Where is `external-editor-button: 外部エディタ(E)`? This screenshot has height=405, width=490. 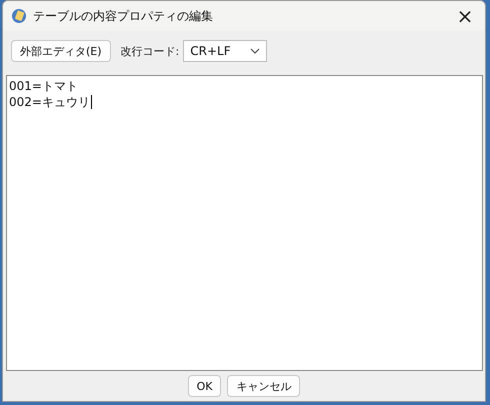
external-editor-button: 外部エディタ(E) is located at coordinates (61, 51).